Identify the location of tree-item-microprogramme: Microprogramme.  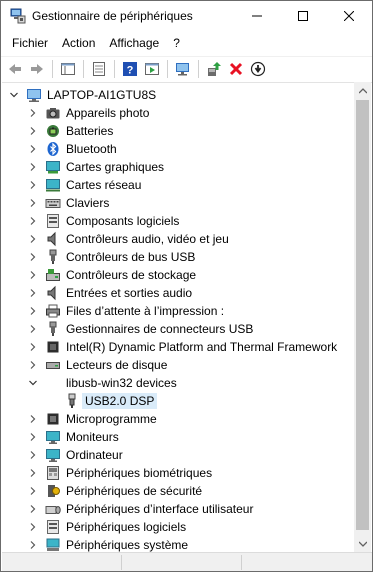
(178, 419).